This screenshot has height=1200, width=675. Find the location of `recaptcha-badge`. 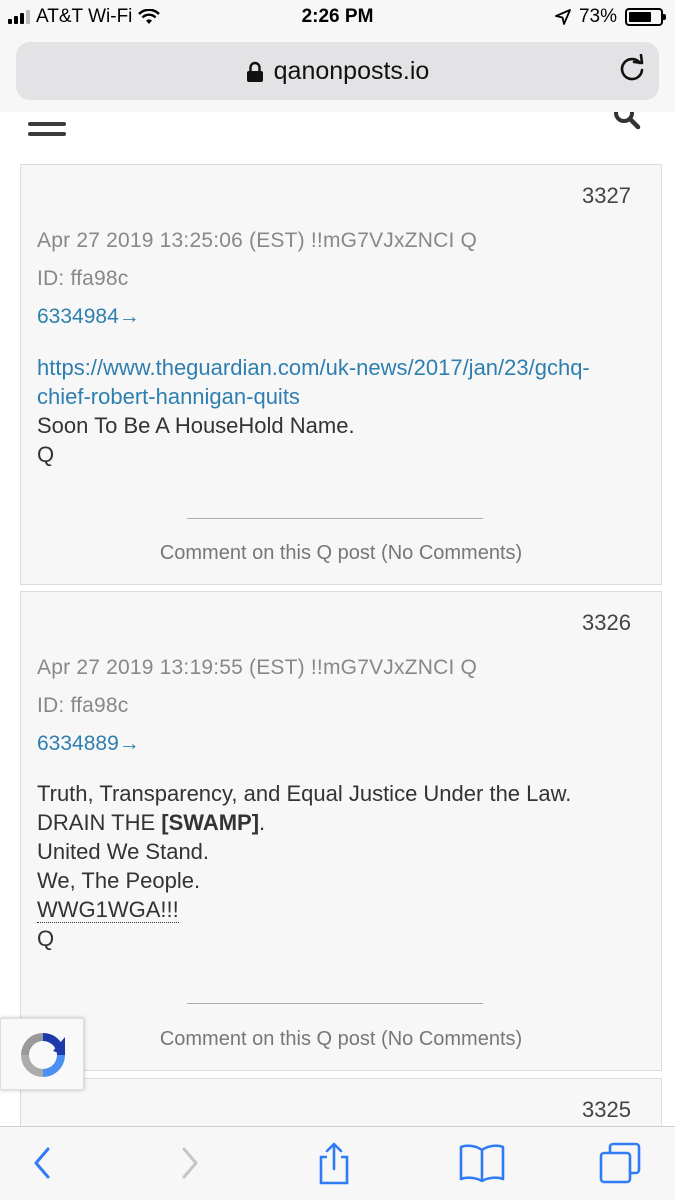

recaptcha-badge is located at coordinates (42, 1054).